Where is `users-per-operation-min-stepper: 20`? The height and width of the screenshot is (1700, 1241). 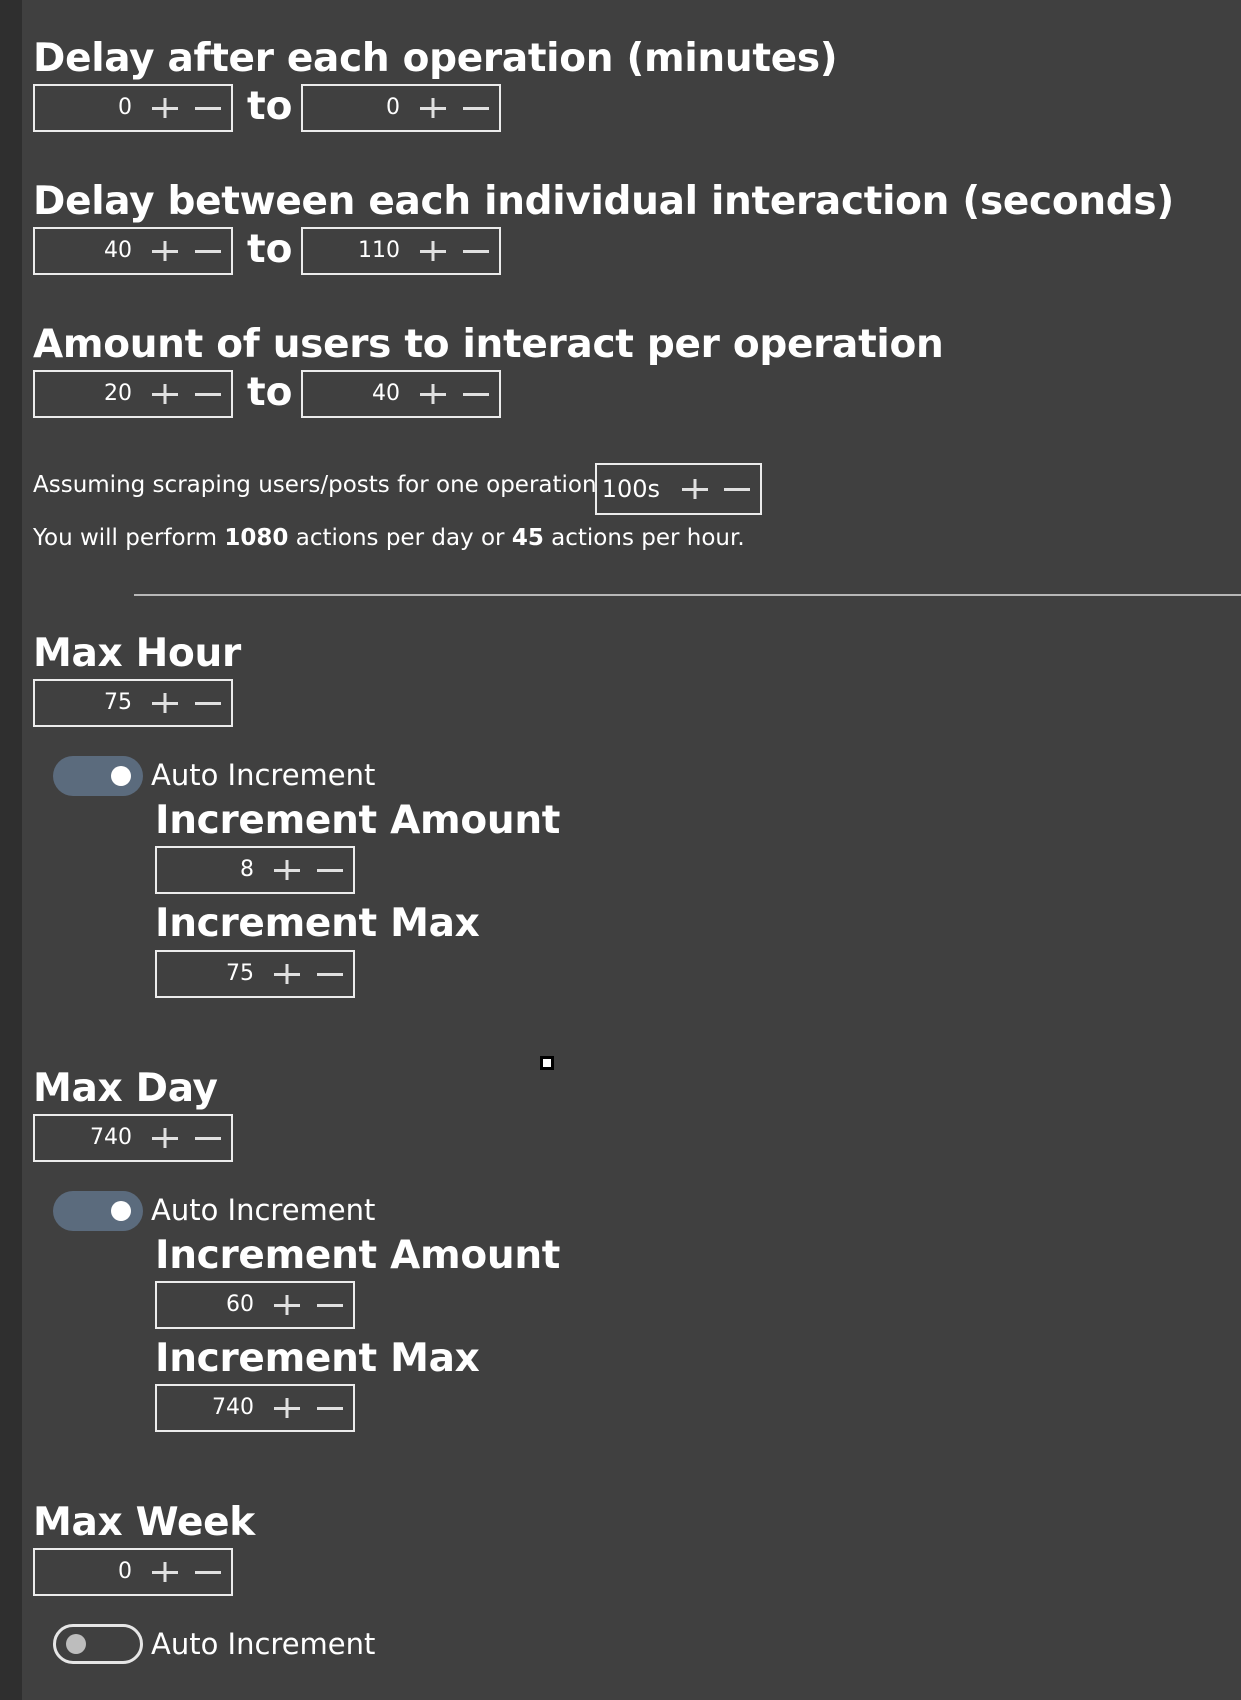
users-per-operation-min-stepper: 20 is located at coordinates (133, 394).